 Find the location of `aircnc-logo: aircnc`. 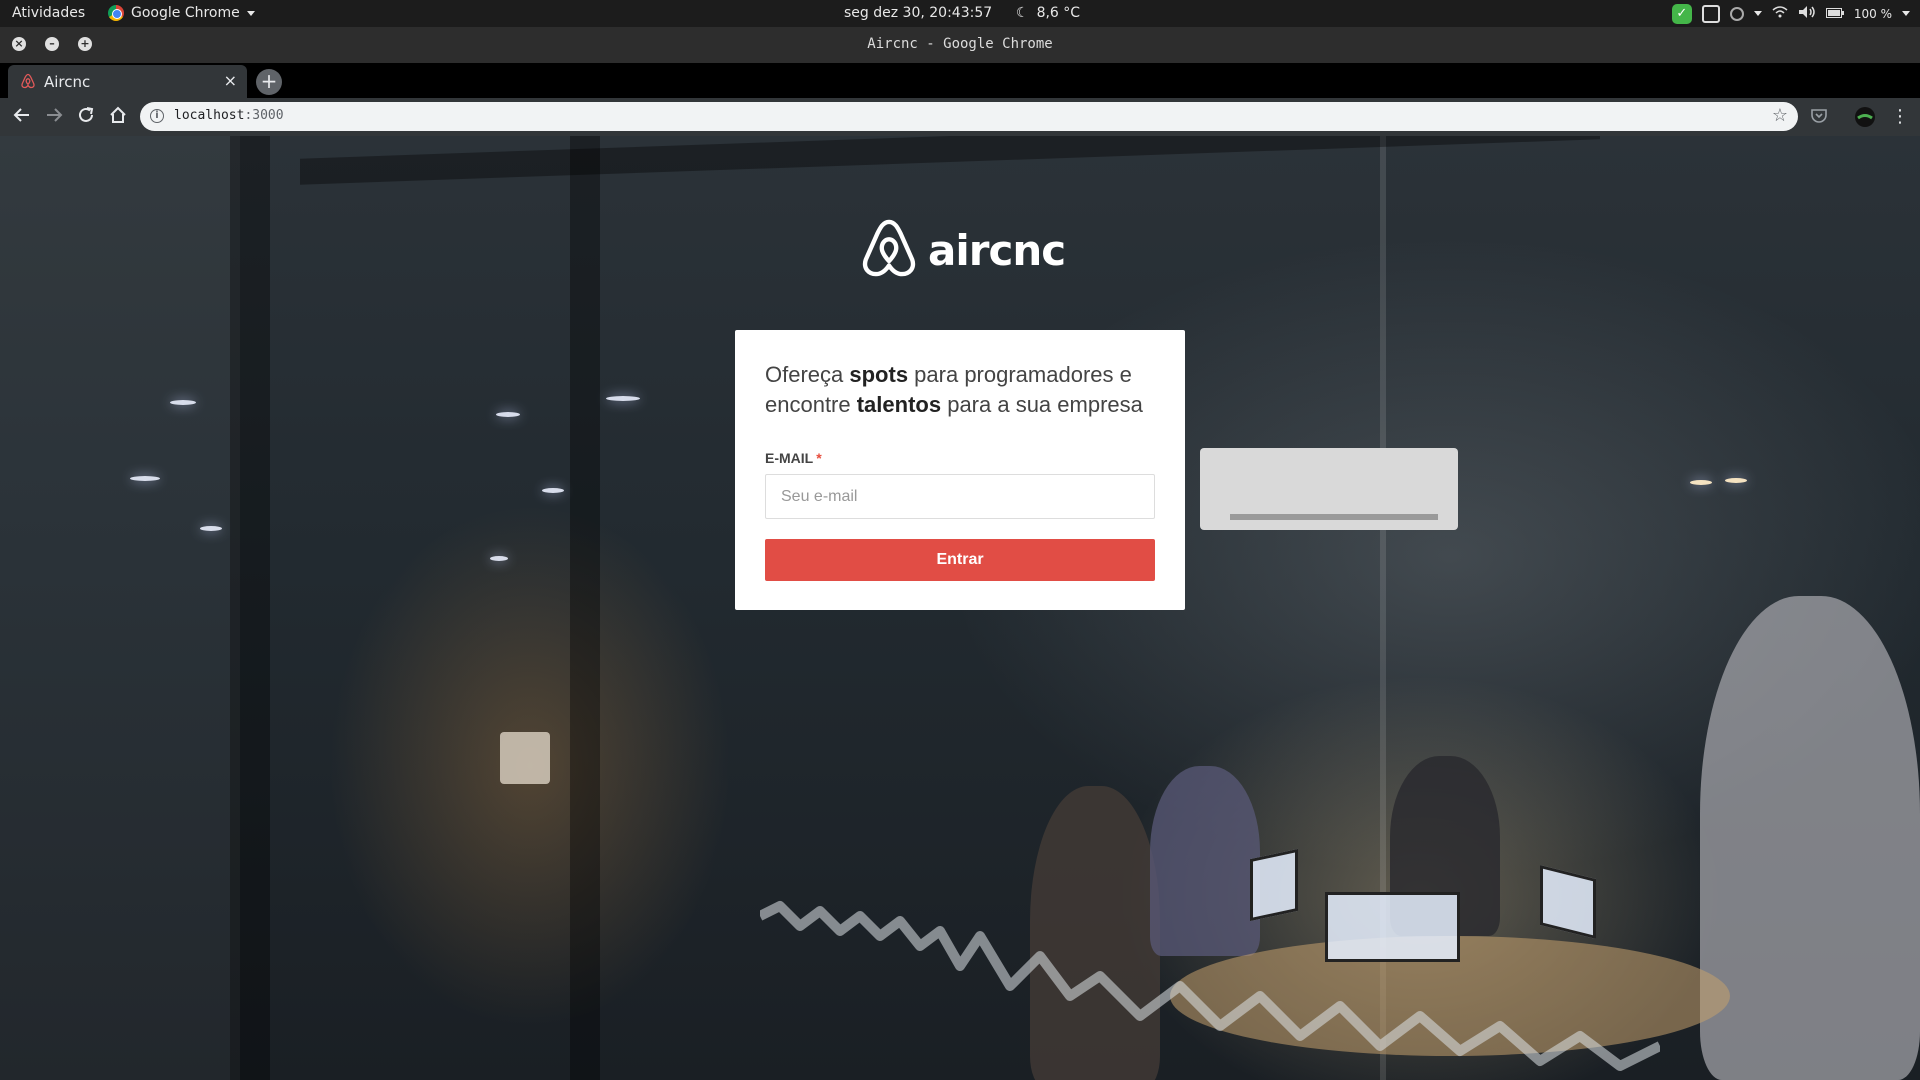

aircnc-logo: aircnc is located at coordinates (963, 250).